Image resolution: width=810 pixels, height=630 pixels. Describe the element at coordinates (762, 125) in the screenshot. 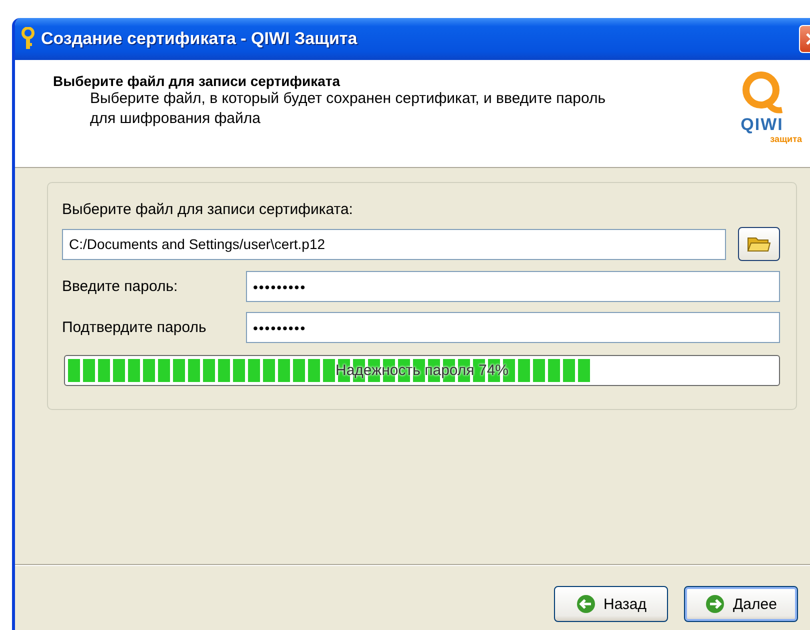

I see `logo-name: QIWI` at that location.